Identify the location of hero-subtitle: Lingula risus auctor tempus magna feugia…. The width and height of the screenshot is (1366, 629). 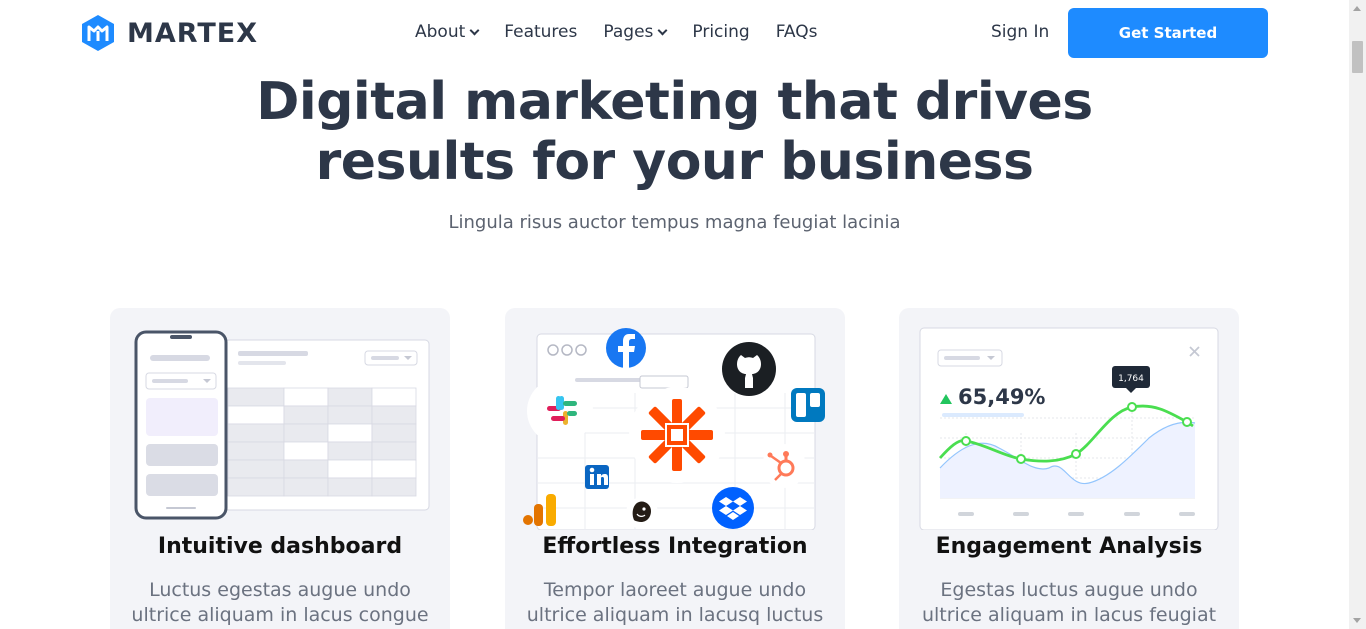
(674, 222).